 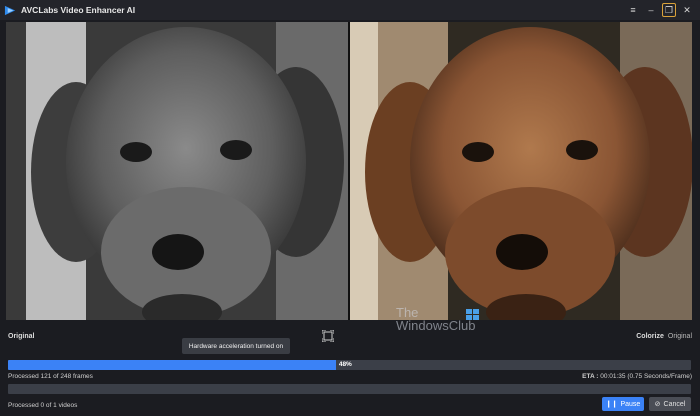 What do you see at coordinates (10, 10) in the screenshot?
I see `app-logo-icon` at bounding box center [10, 10].